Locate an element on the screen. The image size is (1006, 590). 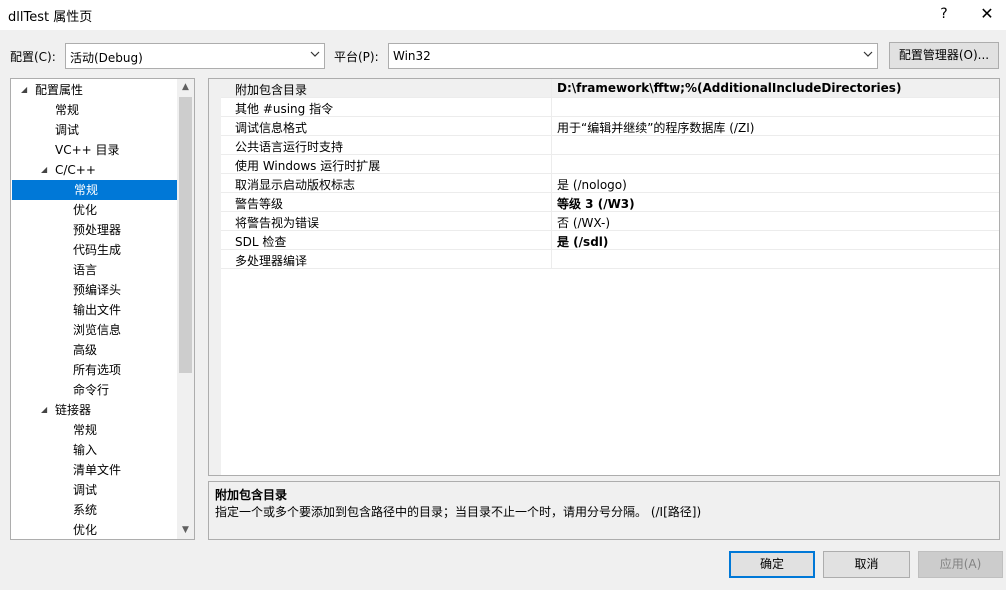
tree-item: 系统 is located at coordinates (94, 510).